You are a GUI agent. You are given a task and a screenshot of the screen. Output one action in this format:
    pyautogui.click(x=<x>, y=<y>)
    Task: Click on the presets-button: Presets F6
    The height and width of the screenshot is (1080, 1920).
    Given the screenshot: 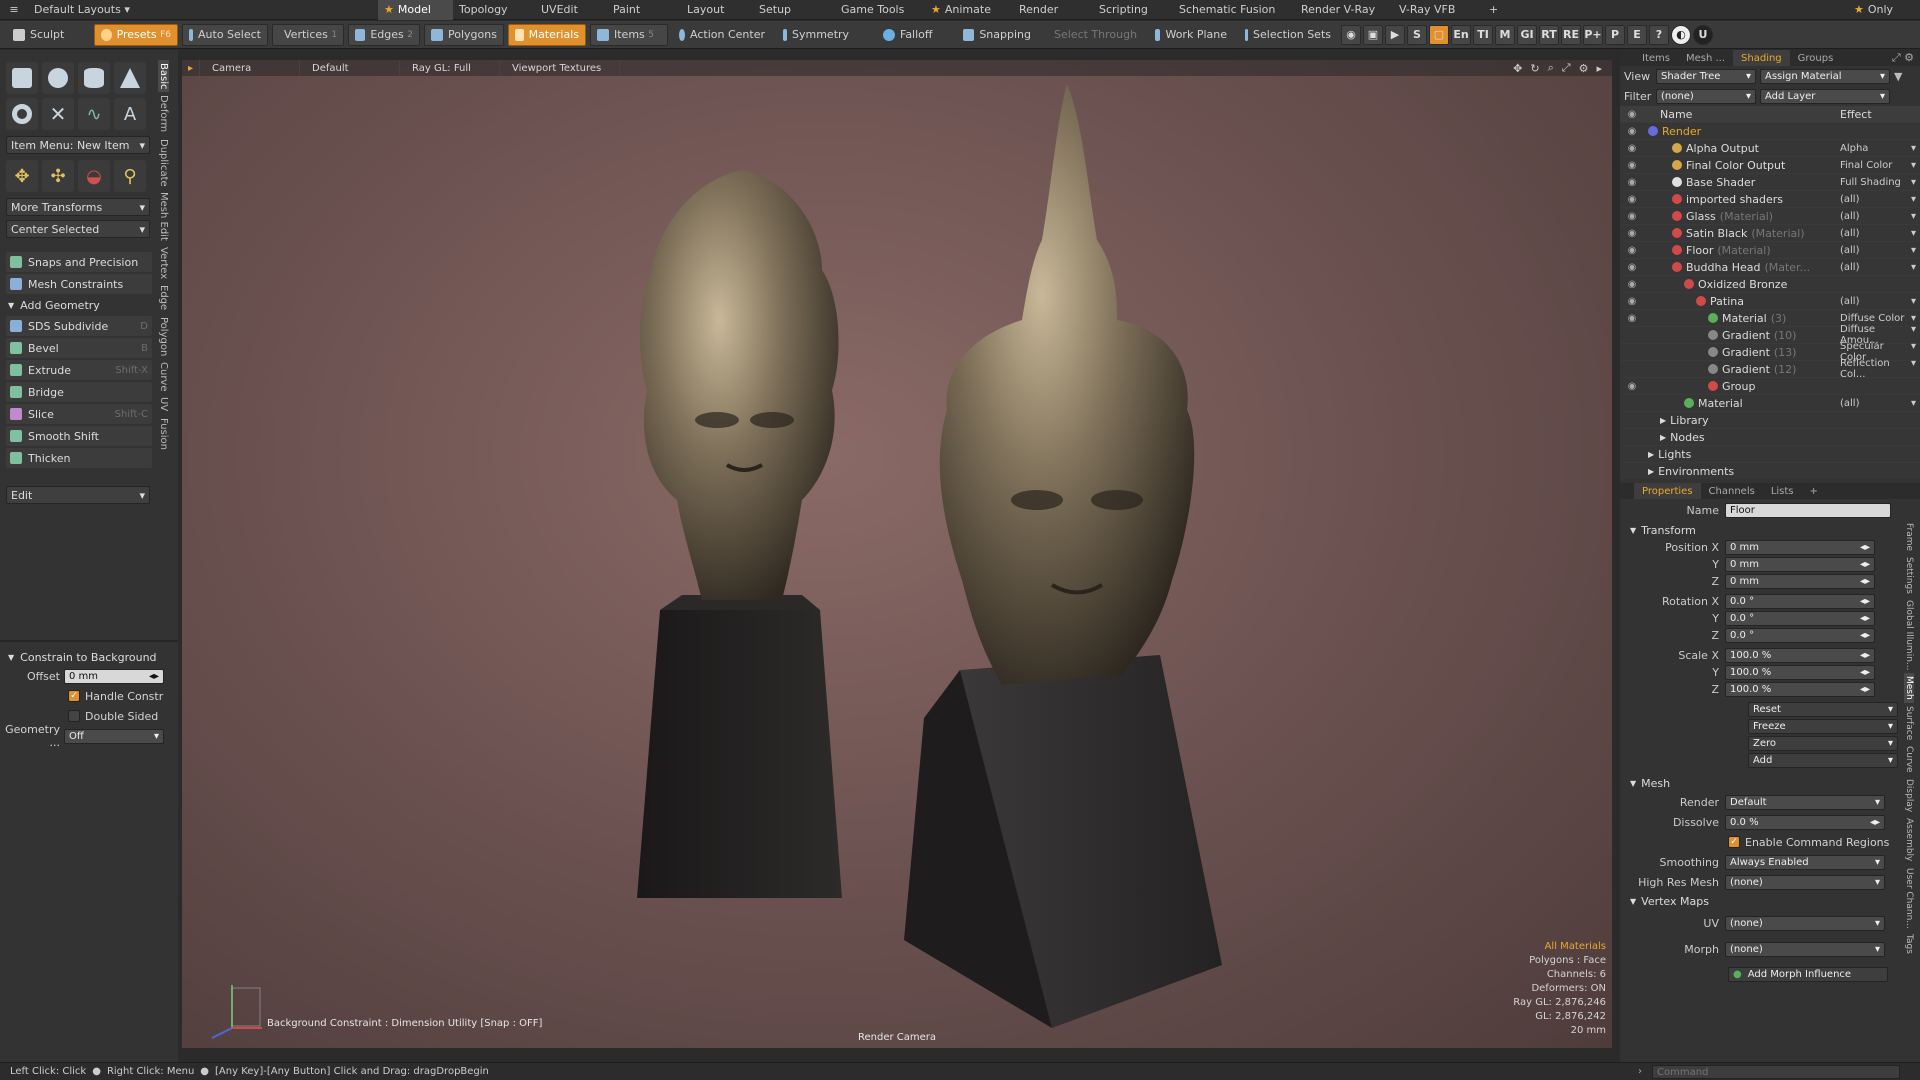 What is the action you would take?
    pyautogui.click(x=136, y=34)
    